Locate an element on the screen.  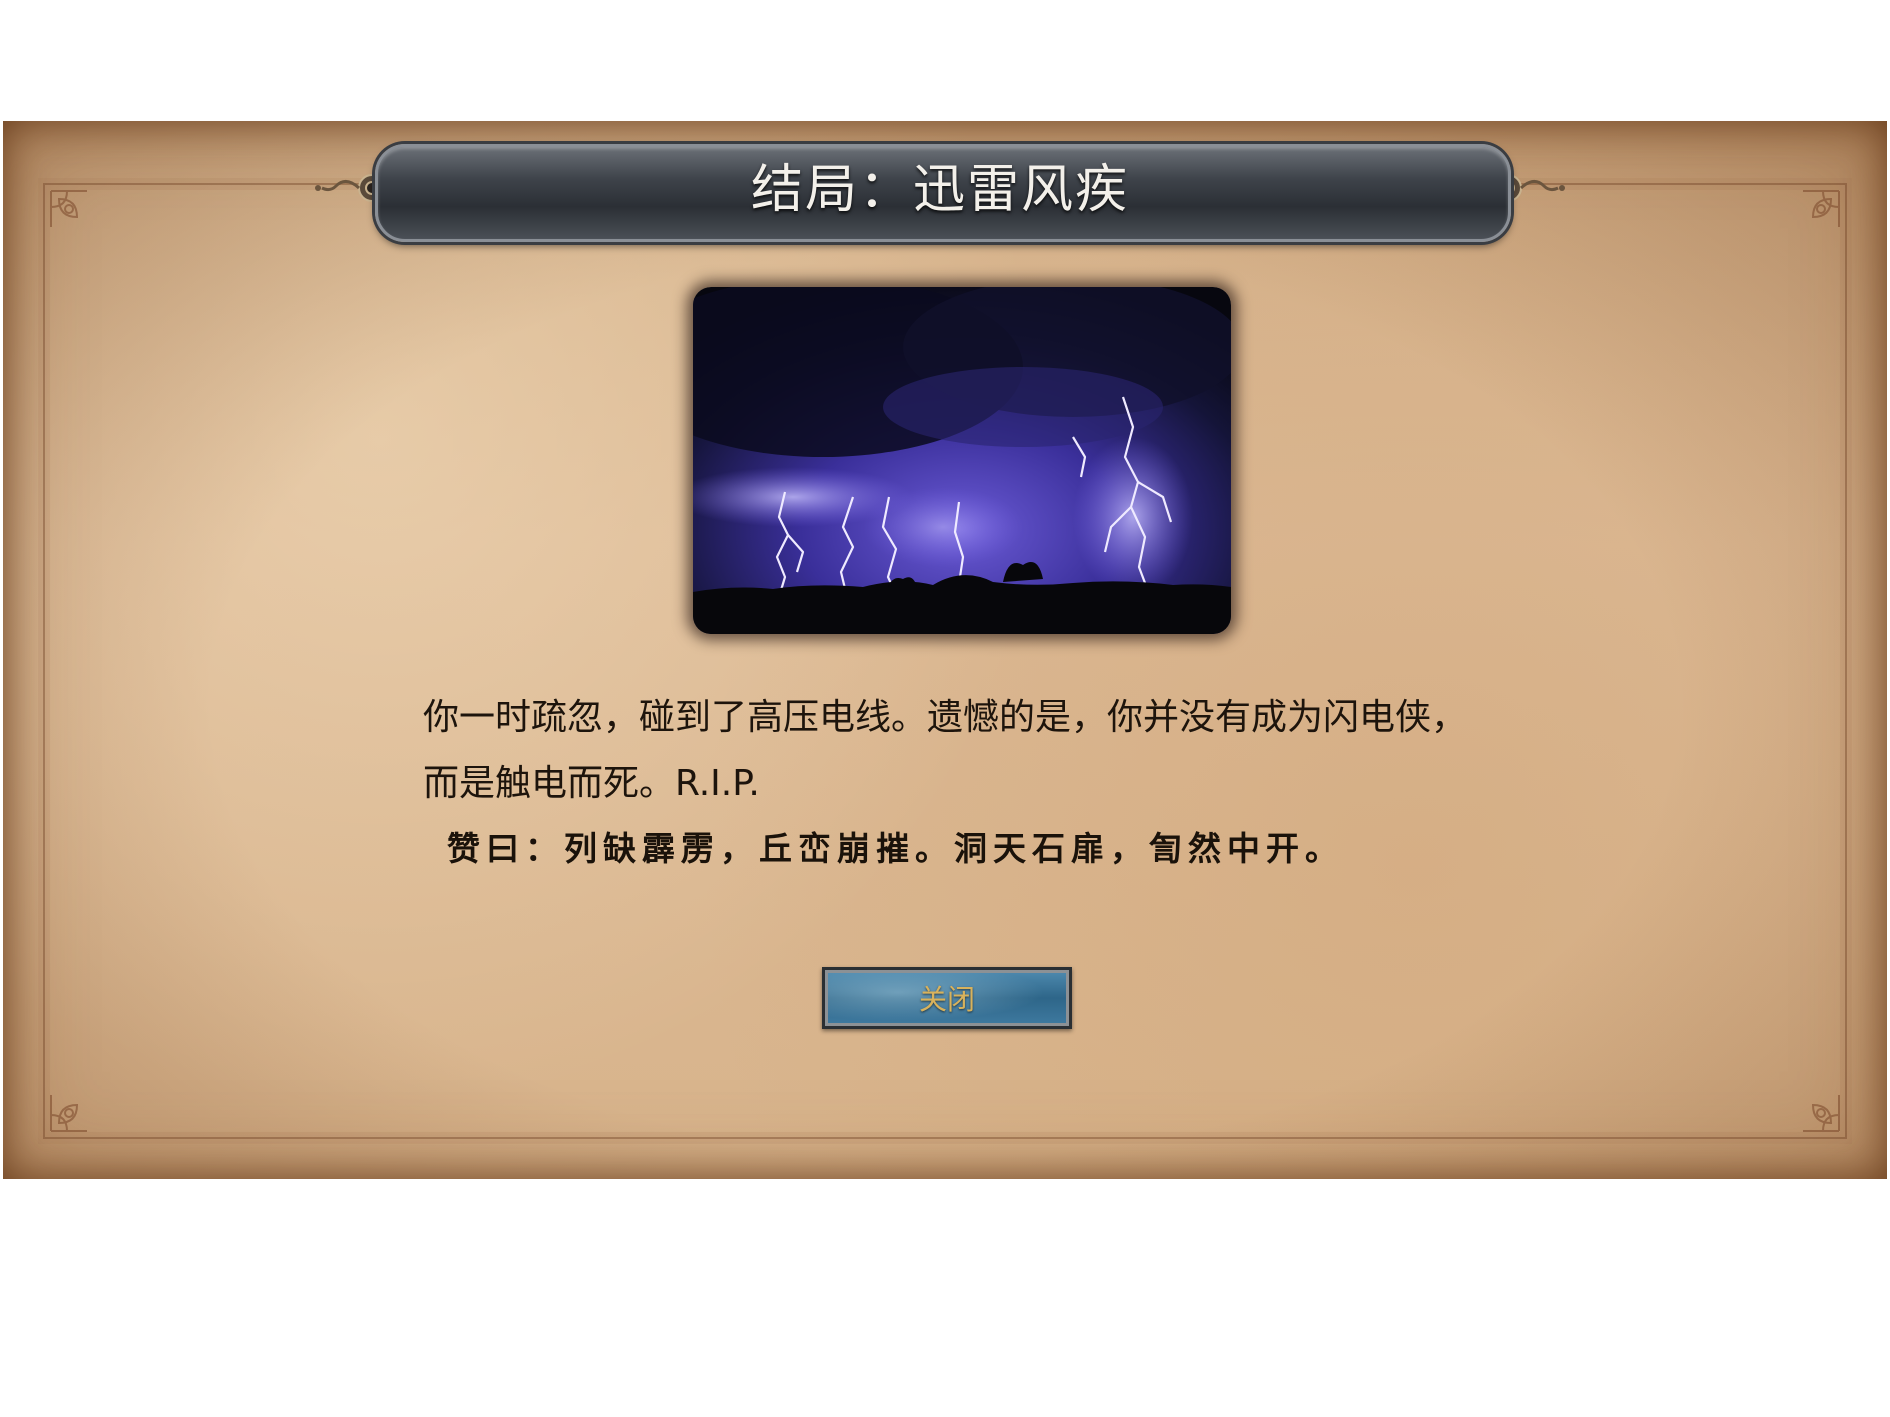
ending-description-line: 你一时疏忽，碰到了高压电线。遗憾的是，你并没有成为闪电侠， is located at coordinates (945, 717).